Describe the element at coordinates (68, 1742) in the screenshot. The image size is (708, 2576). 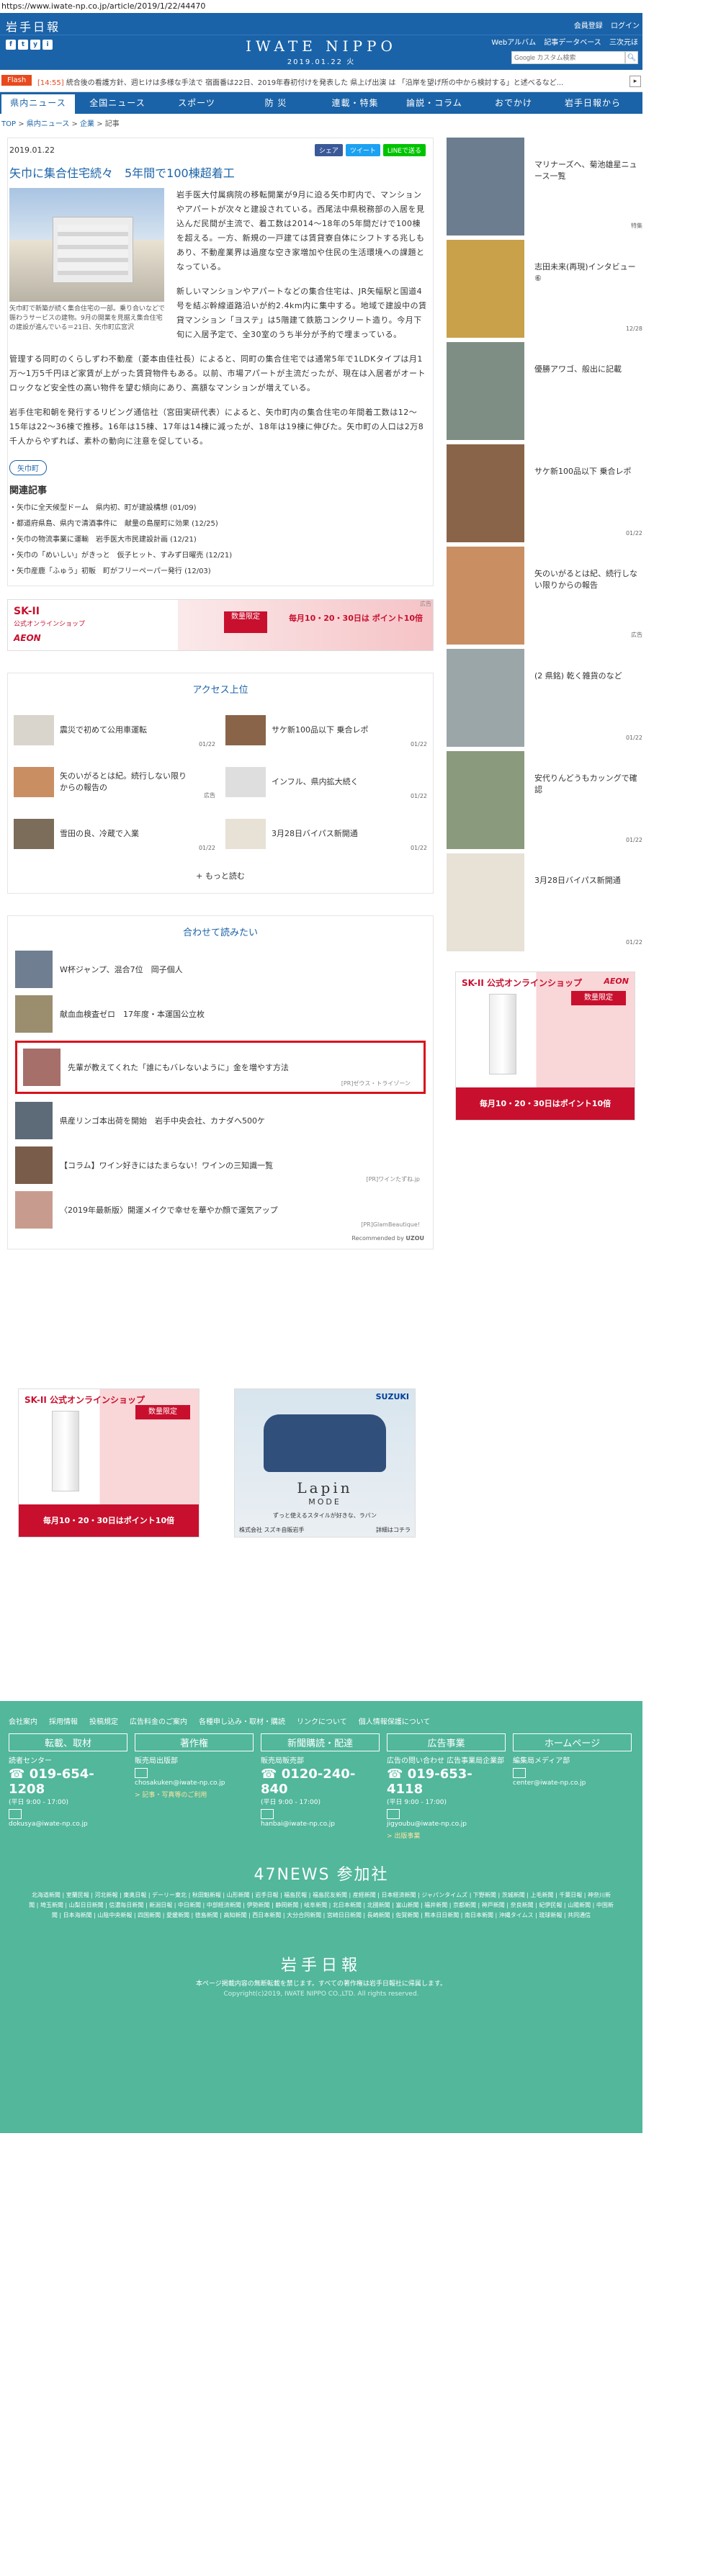
I see `footer-column-heading: 転載、取材` at that location.